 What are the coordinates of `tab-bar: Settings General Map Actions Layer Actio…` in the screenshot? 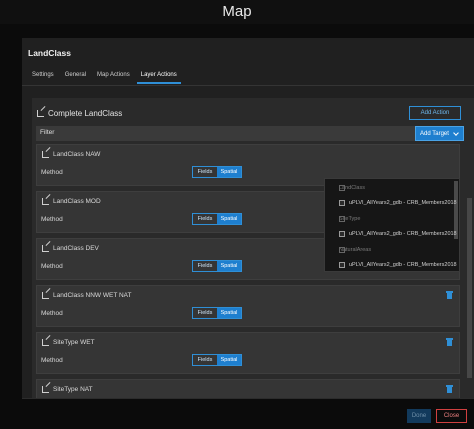 It's located at (106, 76).